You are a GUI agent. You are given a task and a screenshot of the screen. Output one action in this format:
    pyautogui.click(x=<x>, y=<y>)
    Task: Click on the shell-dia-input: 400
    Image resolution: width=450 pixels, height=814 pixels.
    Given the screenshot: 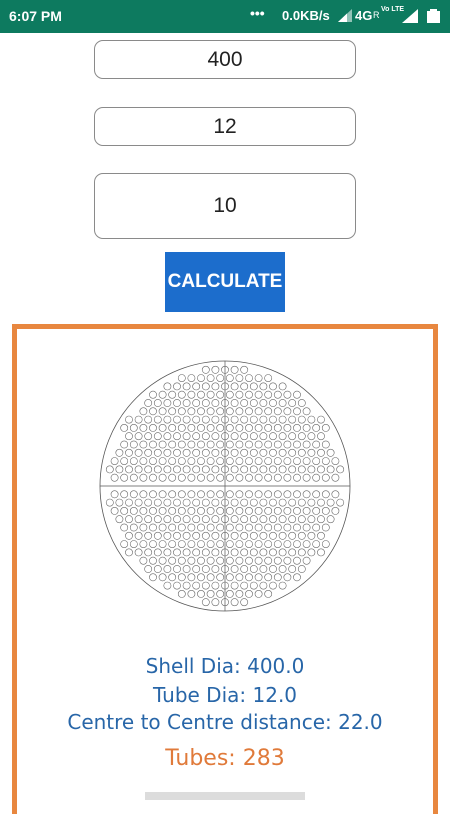 What is the action you would take?
    pyautogui.click(x=225, y=59)
    